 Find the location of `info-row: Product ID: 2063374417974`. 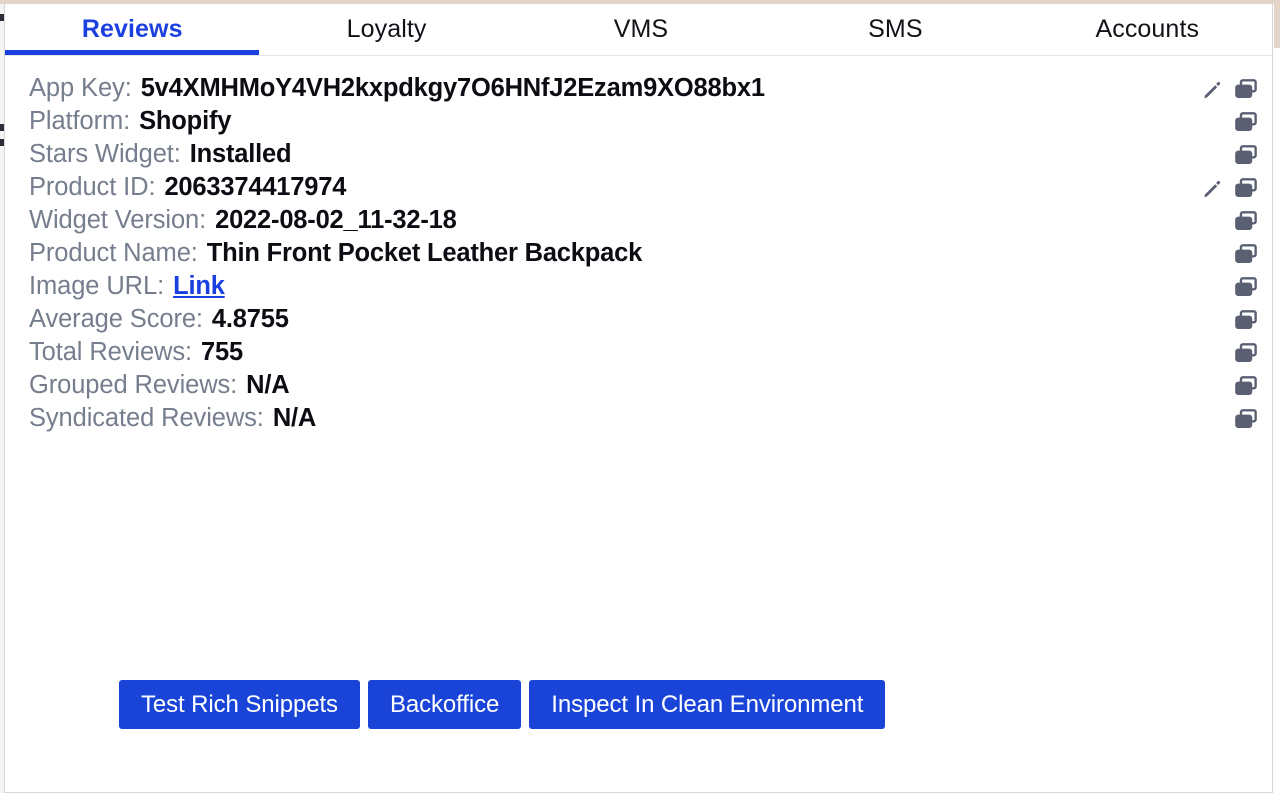

info-row: Product ID: 2063374417974 is located at coordinates (638, 187).